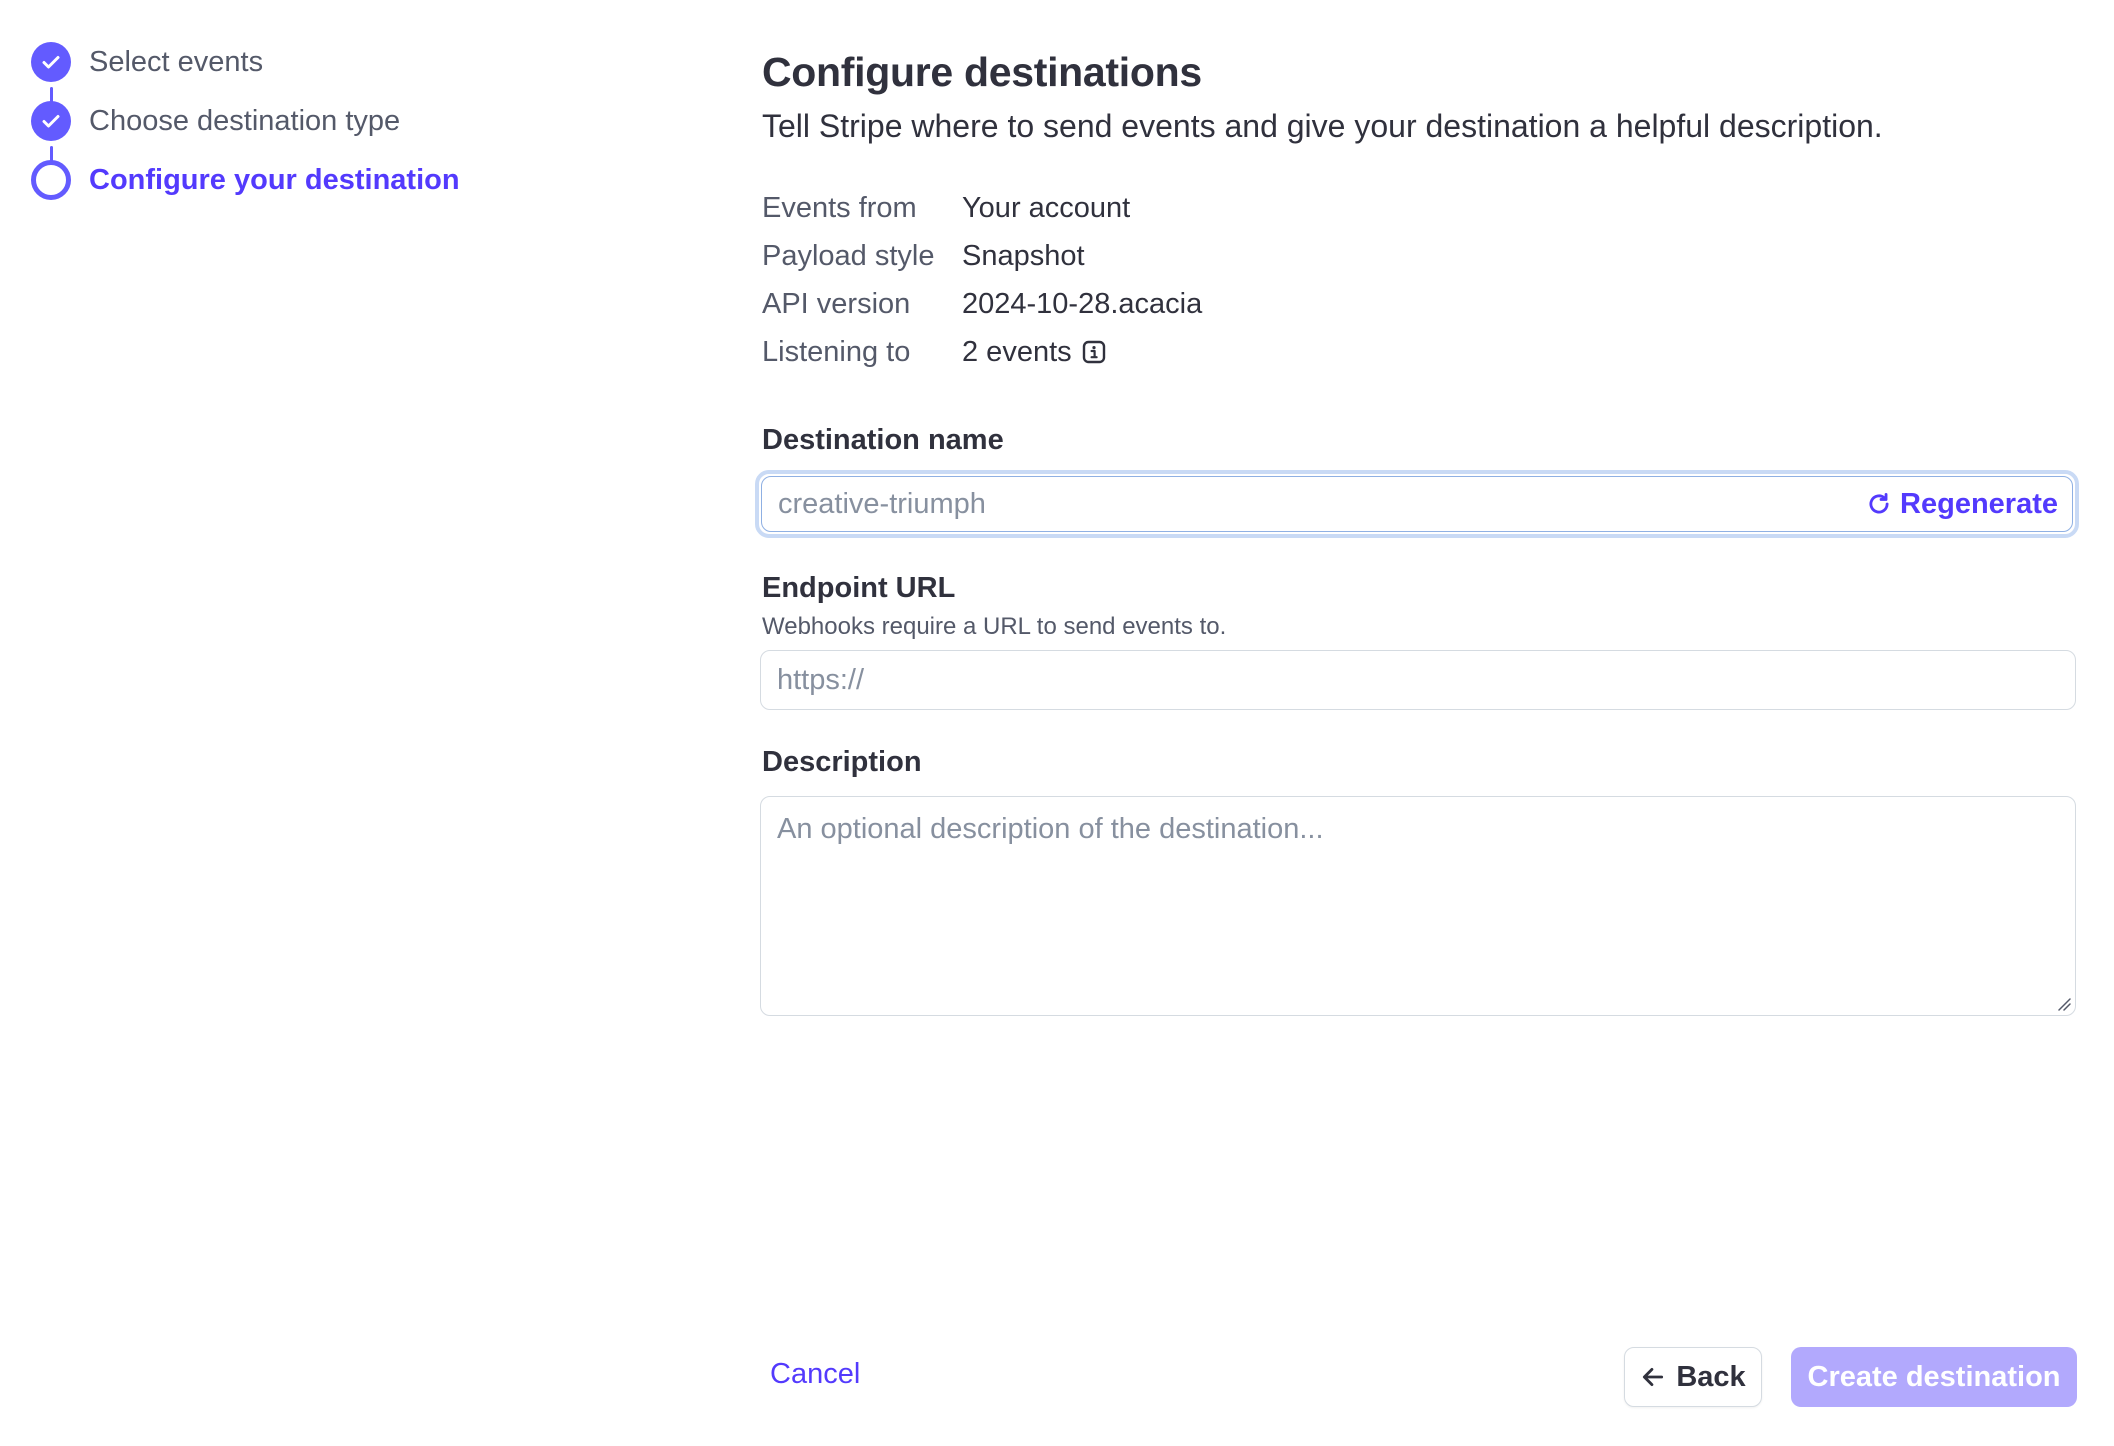  I want to click on destination-name-box: Regenerate, so click(1417, 504).